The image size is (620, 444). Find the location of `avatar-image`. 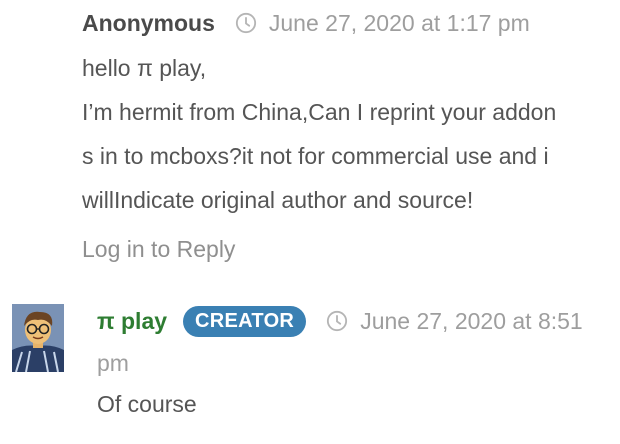

avatar-image is located at coordinates (38, 338).